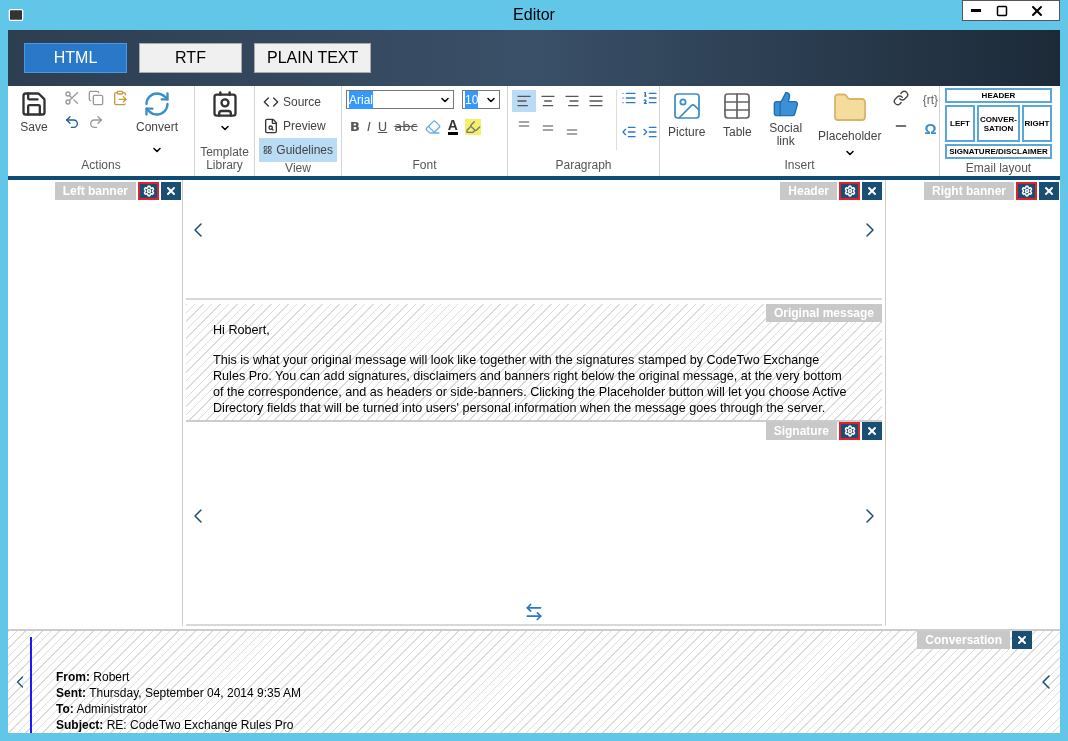  What do you see at coordinates (242, 330) in the screenshot?
I see `greeting-text: Hi Robert,` at bounding box center [242, 330].